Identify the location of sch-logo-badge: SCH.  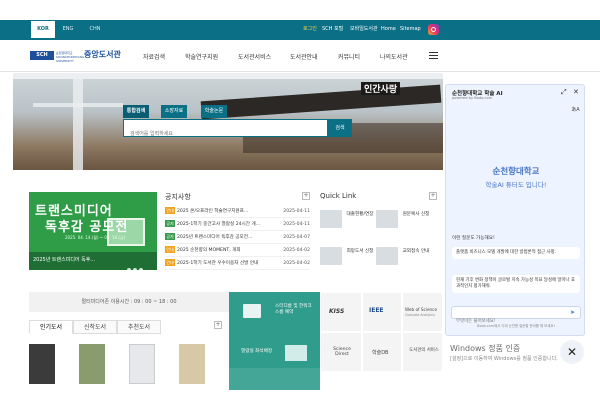
(42, 55).